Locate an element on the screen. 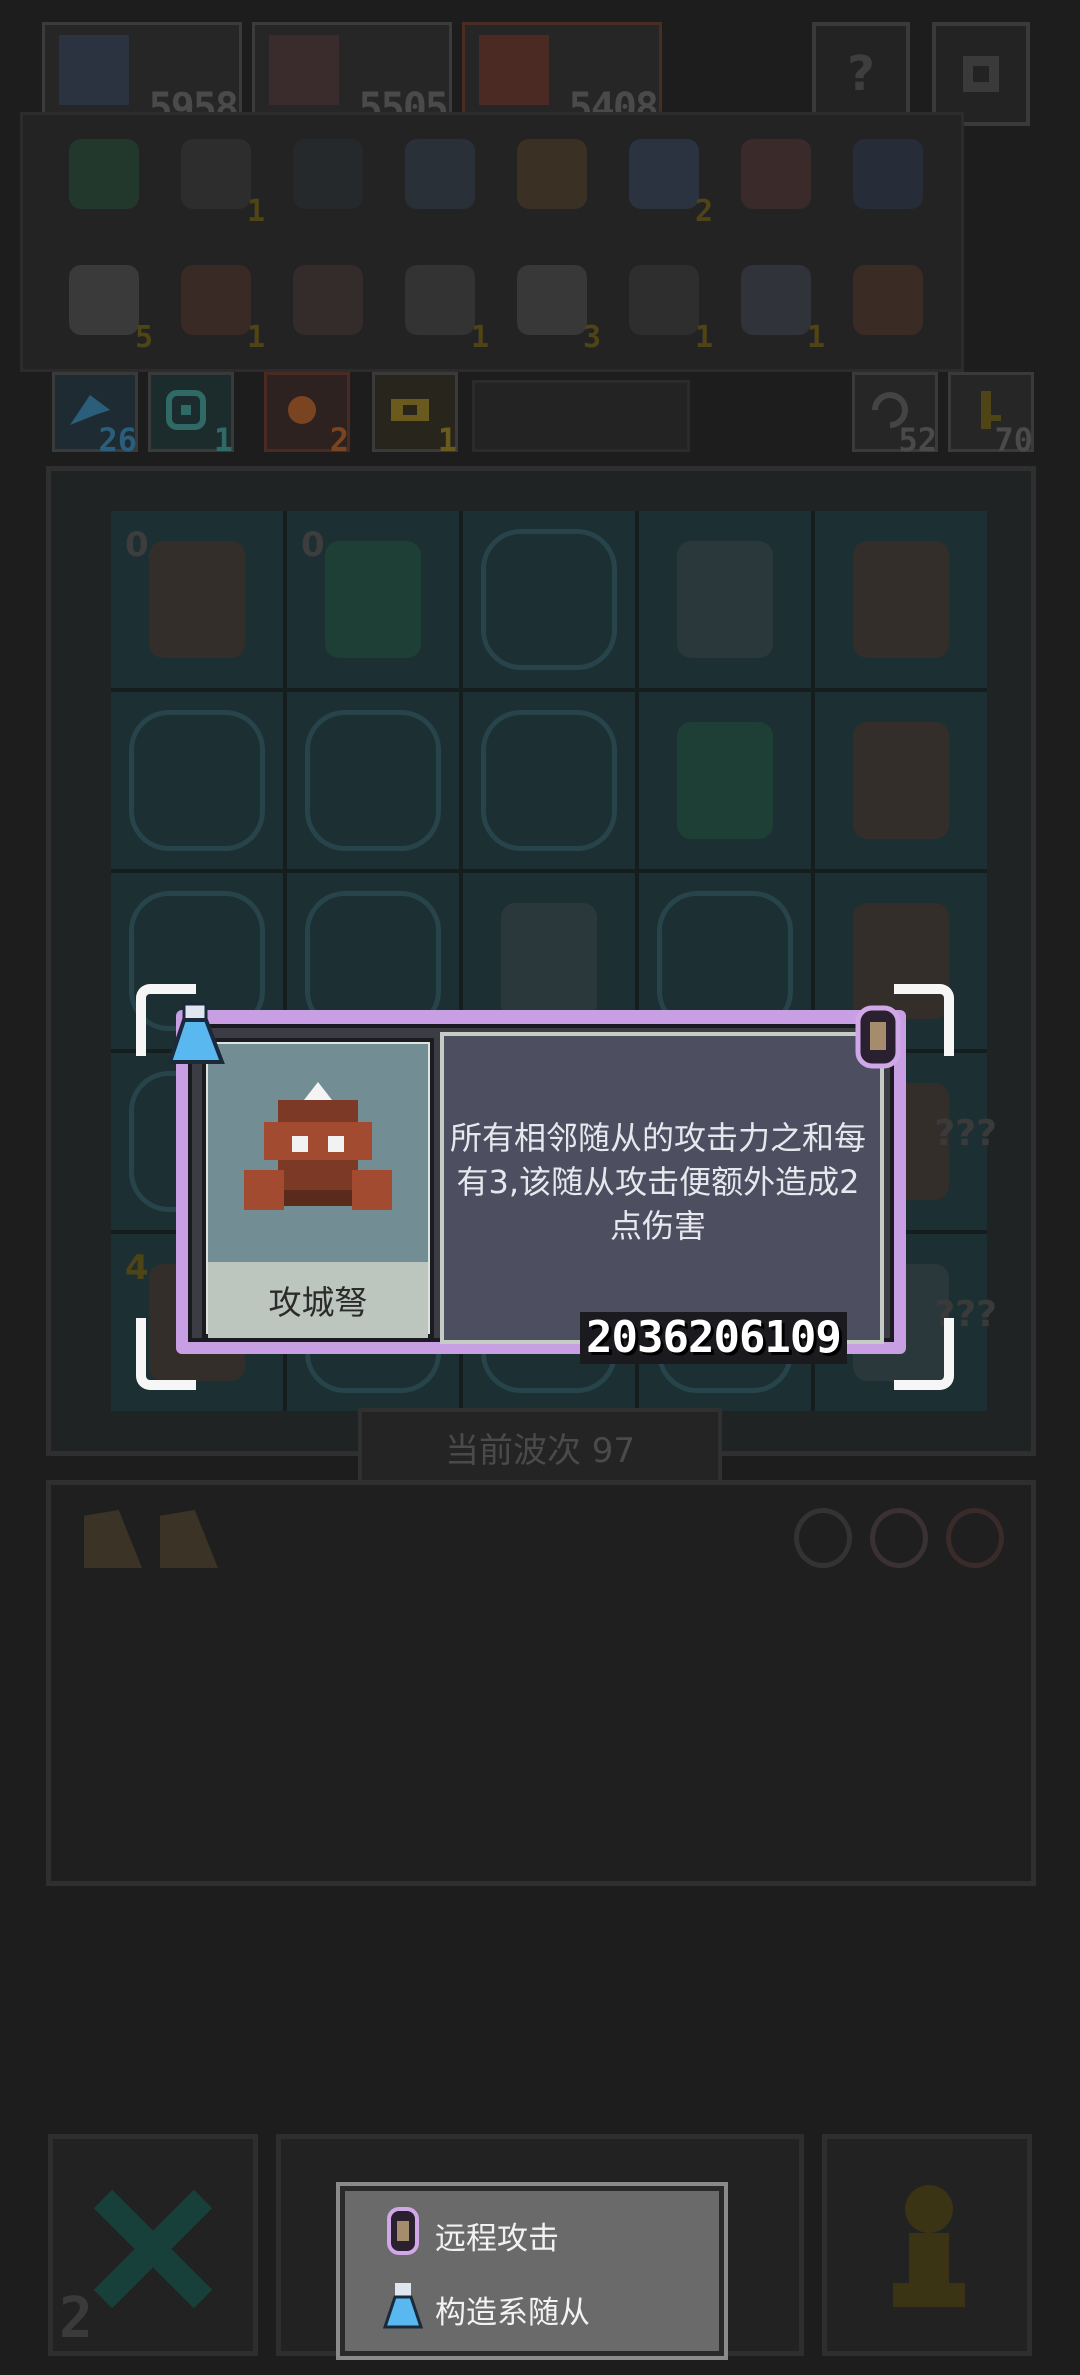 Image resolution: width=1080 pixels, height=2375 pixels. knight-portrait-icon is located at coordinates (304, 70).